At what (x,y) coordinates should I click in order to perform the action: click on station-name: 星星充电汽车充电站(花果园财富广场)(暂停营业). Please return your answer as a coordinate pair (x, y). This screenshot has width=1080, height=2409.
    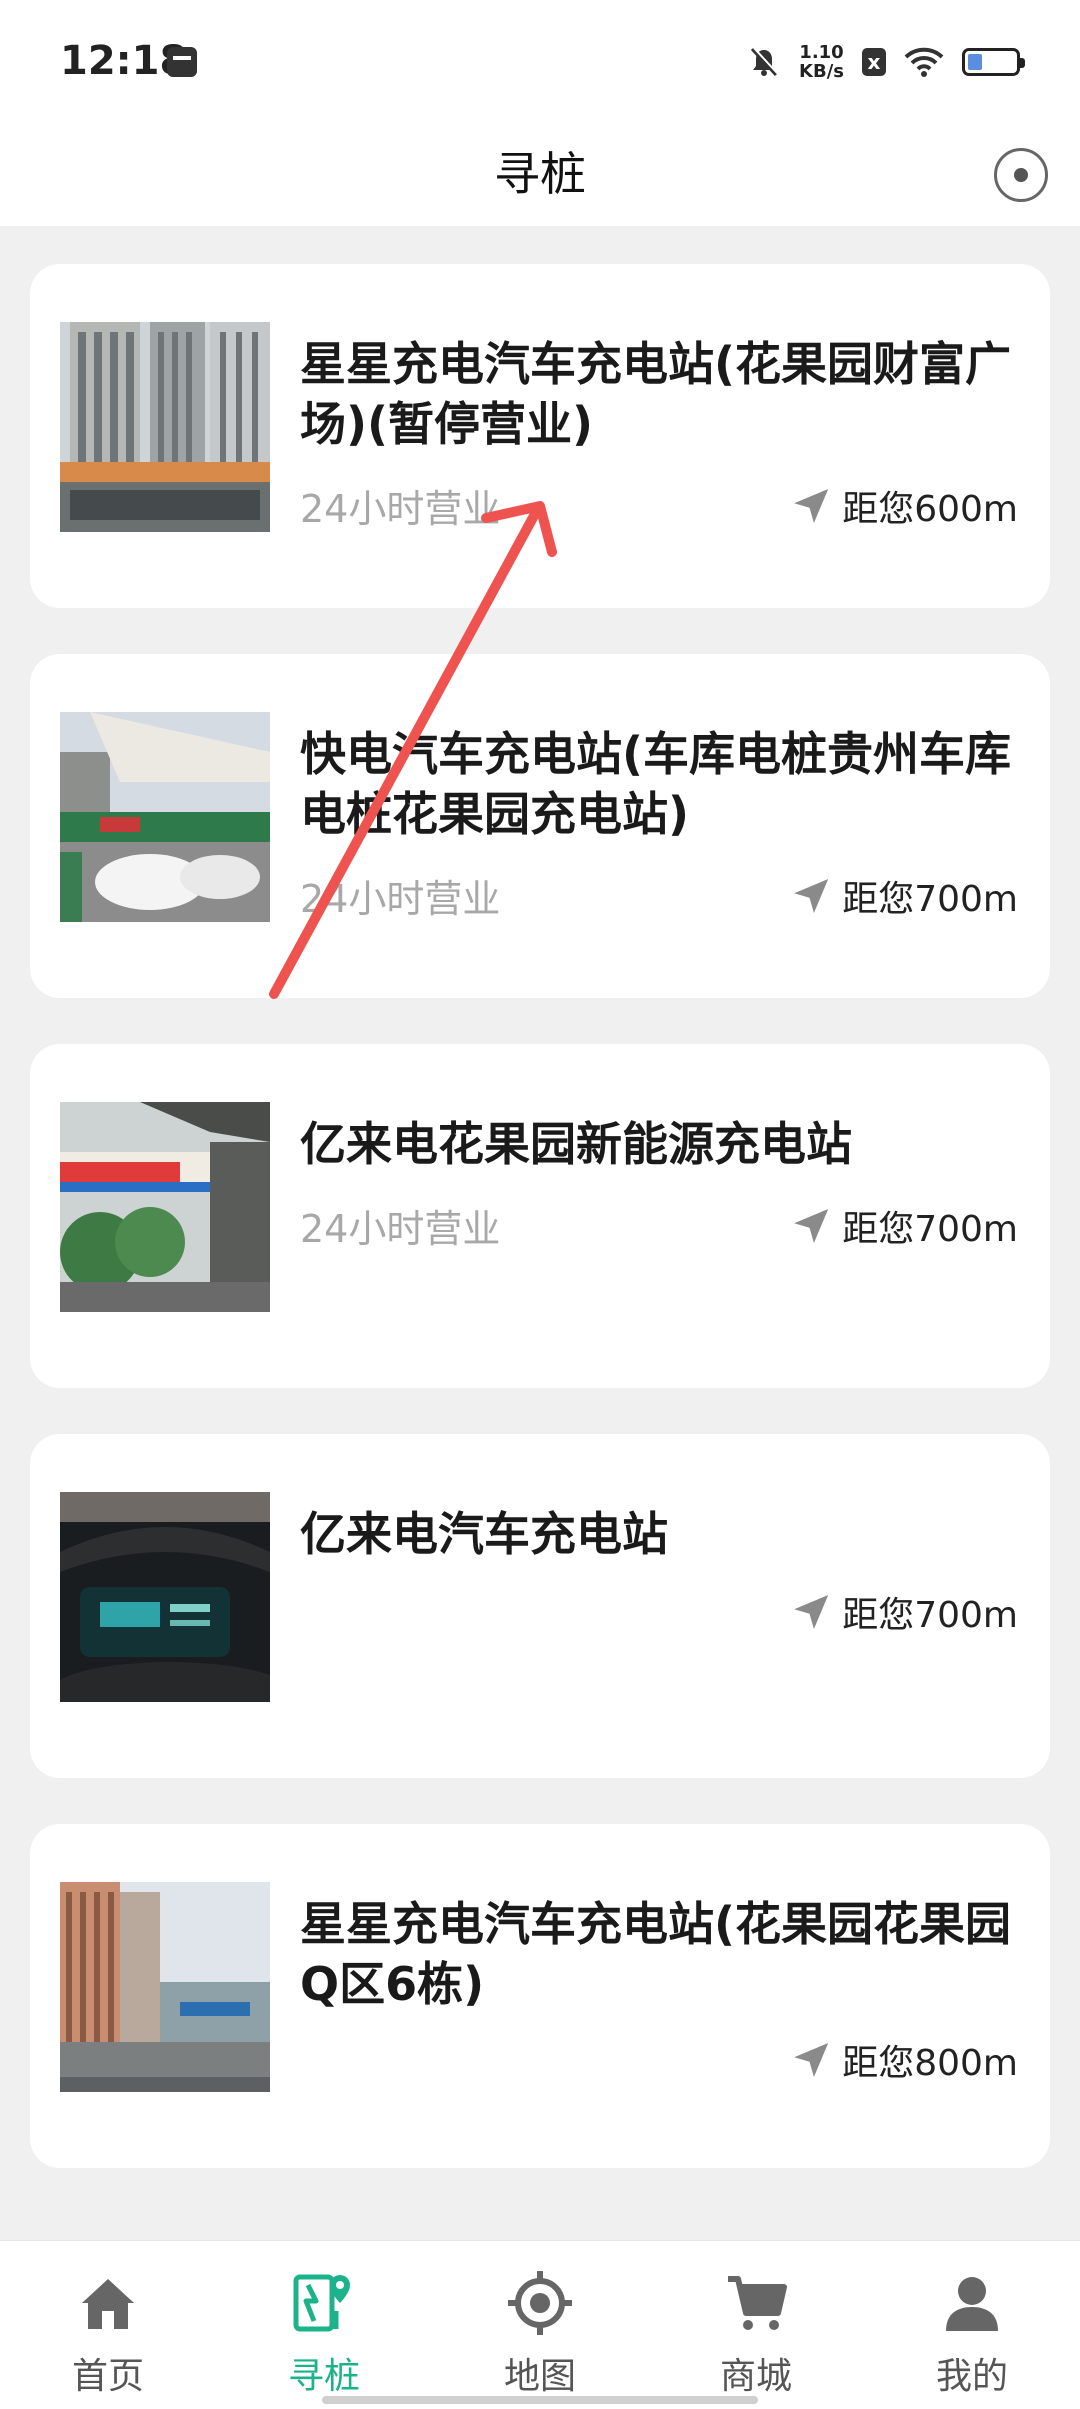
    Looking at the image, I should click on (656, 394).